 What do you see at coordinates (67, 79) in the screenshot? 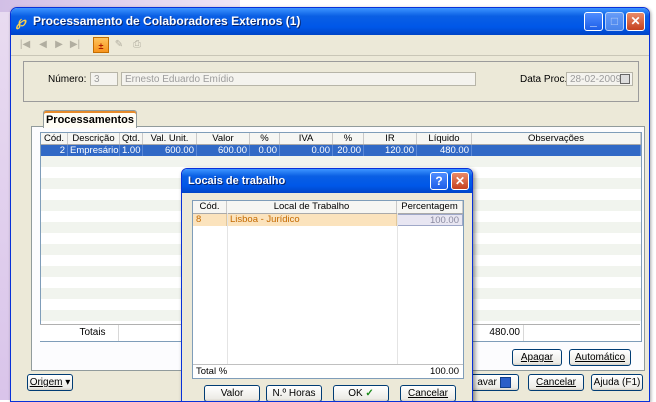
I see `numero-label: Número:` at bounding box center [67, 79].